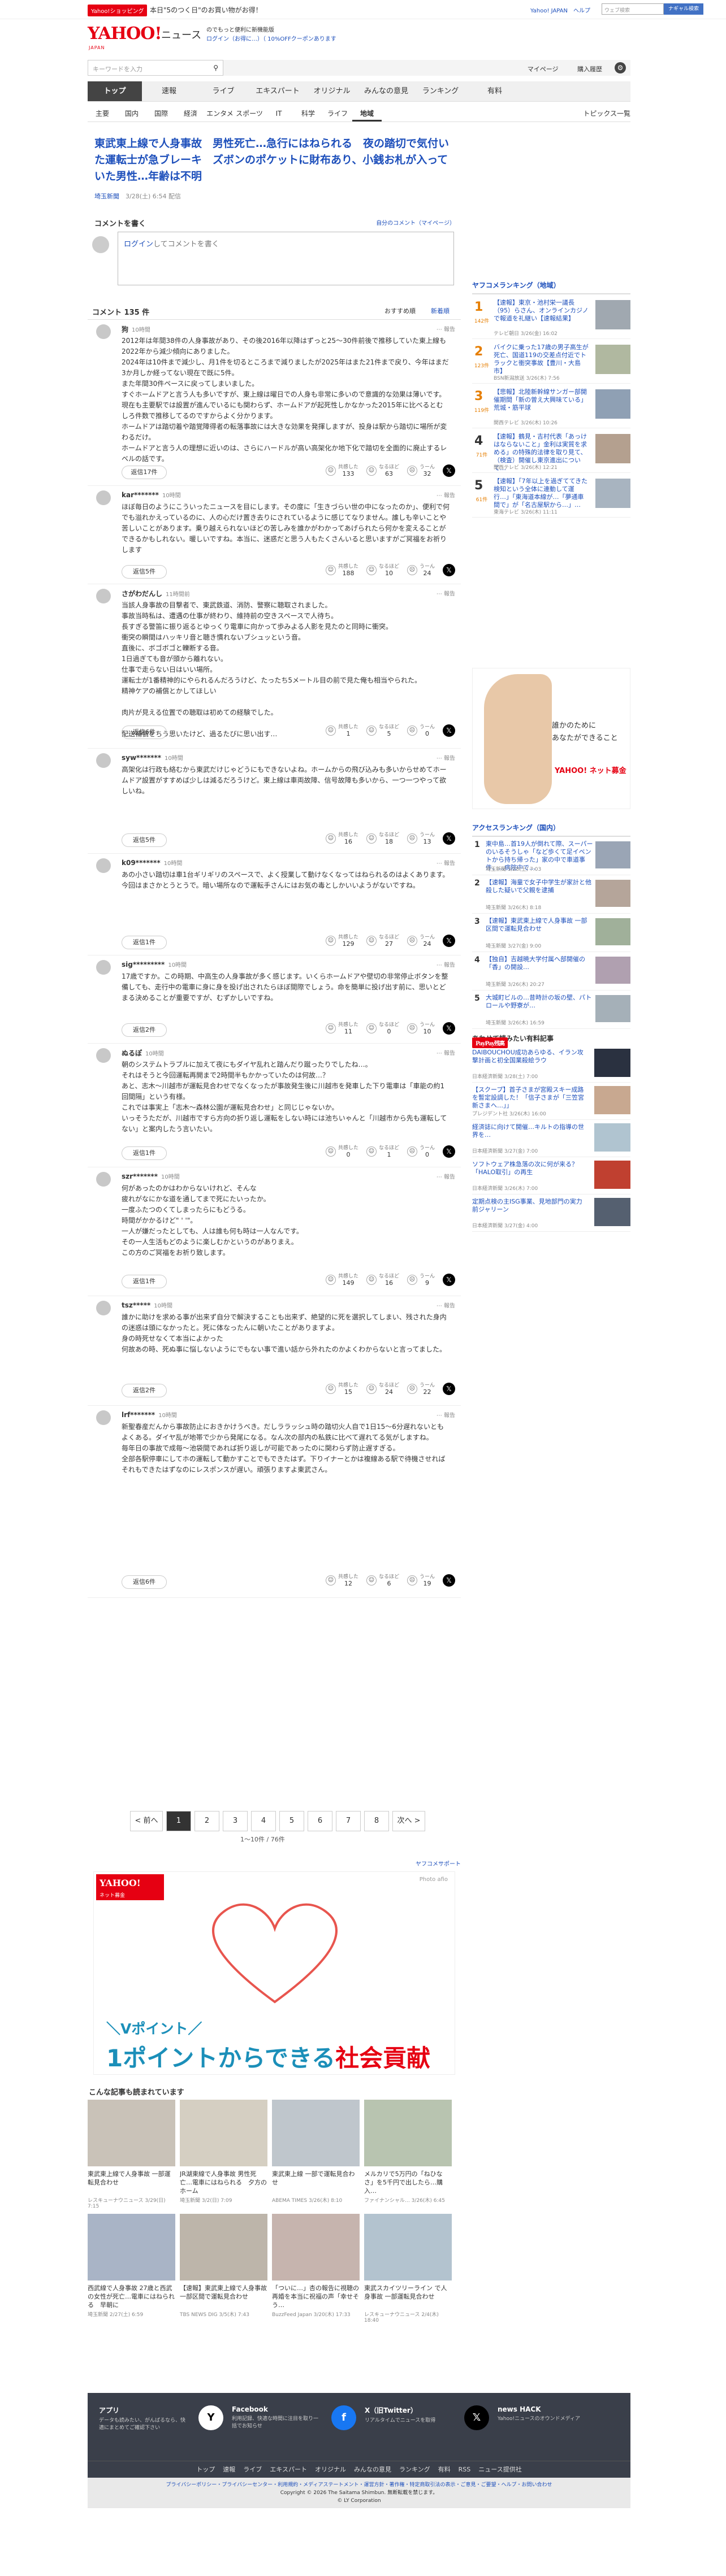  What do you see at coordinates (331, 2469) in the screenshot?
I see `footer-link: オリジナル` at bounding box center [331, 2469].